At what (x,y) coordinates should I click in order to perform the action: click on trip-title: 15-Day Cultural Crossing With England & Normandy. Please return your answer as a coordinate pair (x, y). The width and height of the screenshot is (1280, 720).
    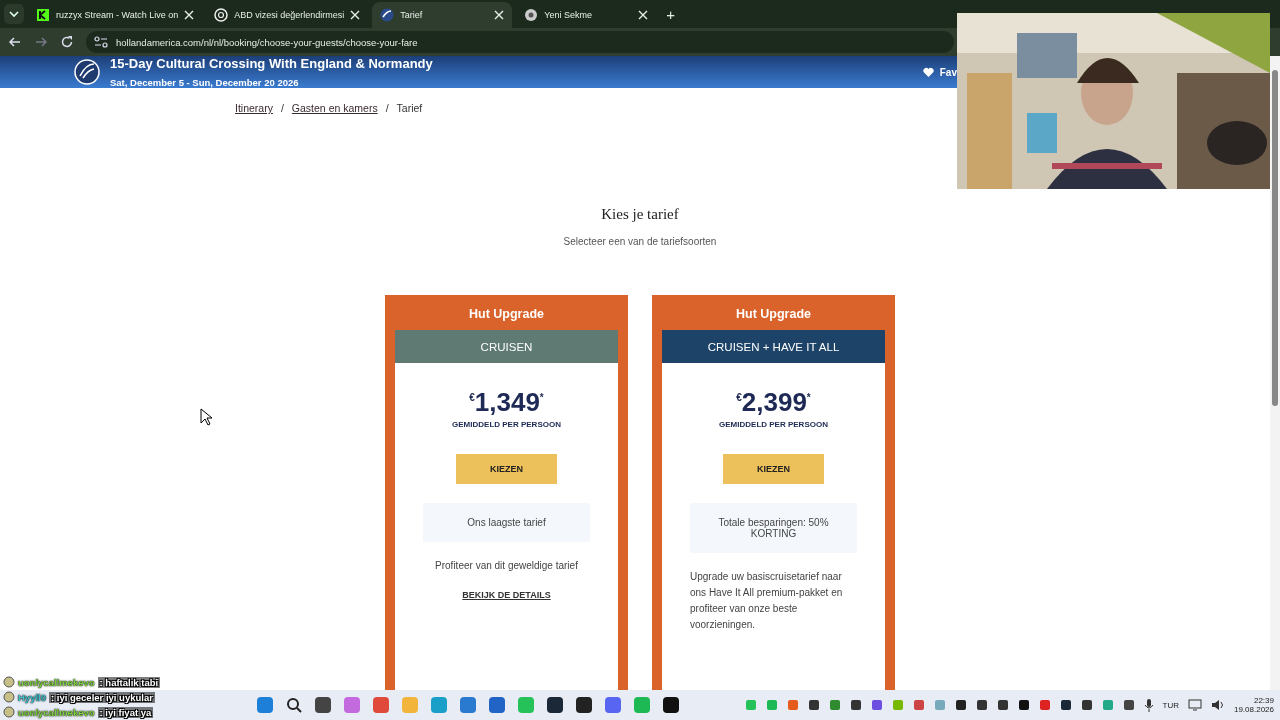
    Looking at the image, I should click on (272, 63).